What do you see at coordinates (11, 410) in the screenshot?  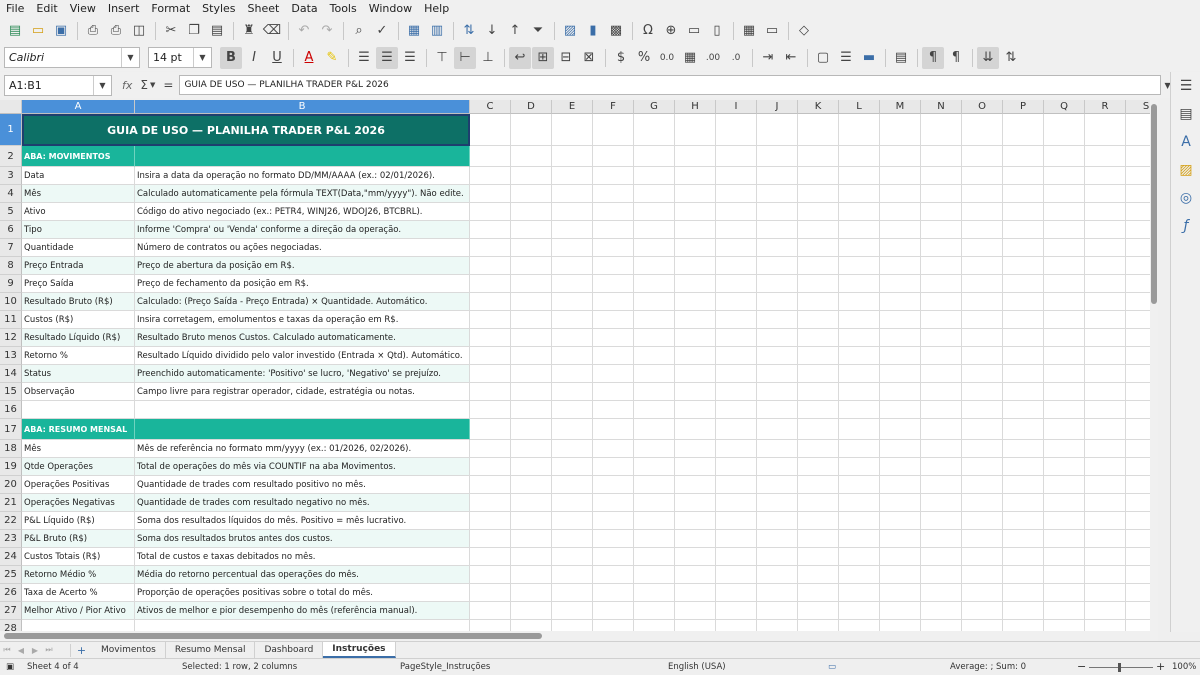 I see `row-header: 16` at bounding box center [11, 410].